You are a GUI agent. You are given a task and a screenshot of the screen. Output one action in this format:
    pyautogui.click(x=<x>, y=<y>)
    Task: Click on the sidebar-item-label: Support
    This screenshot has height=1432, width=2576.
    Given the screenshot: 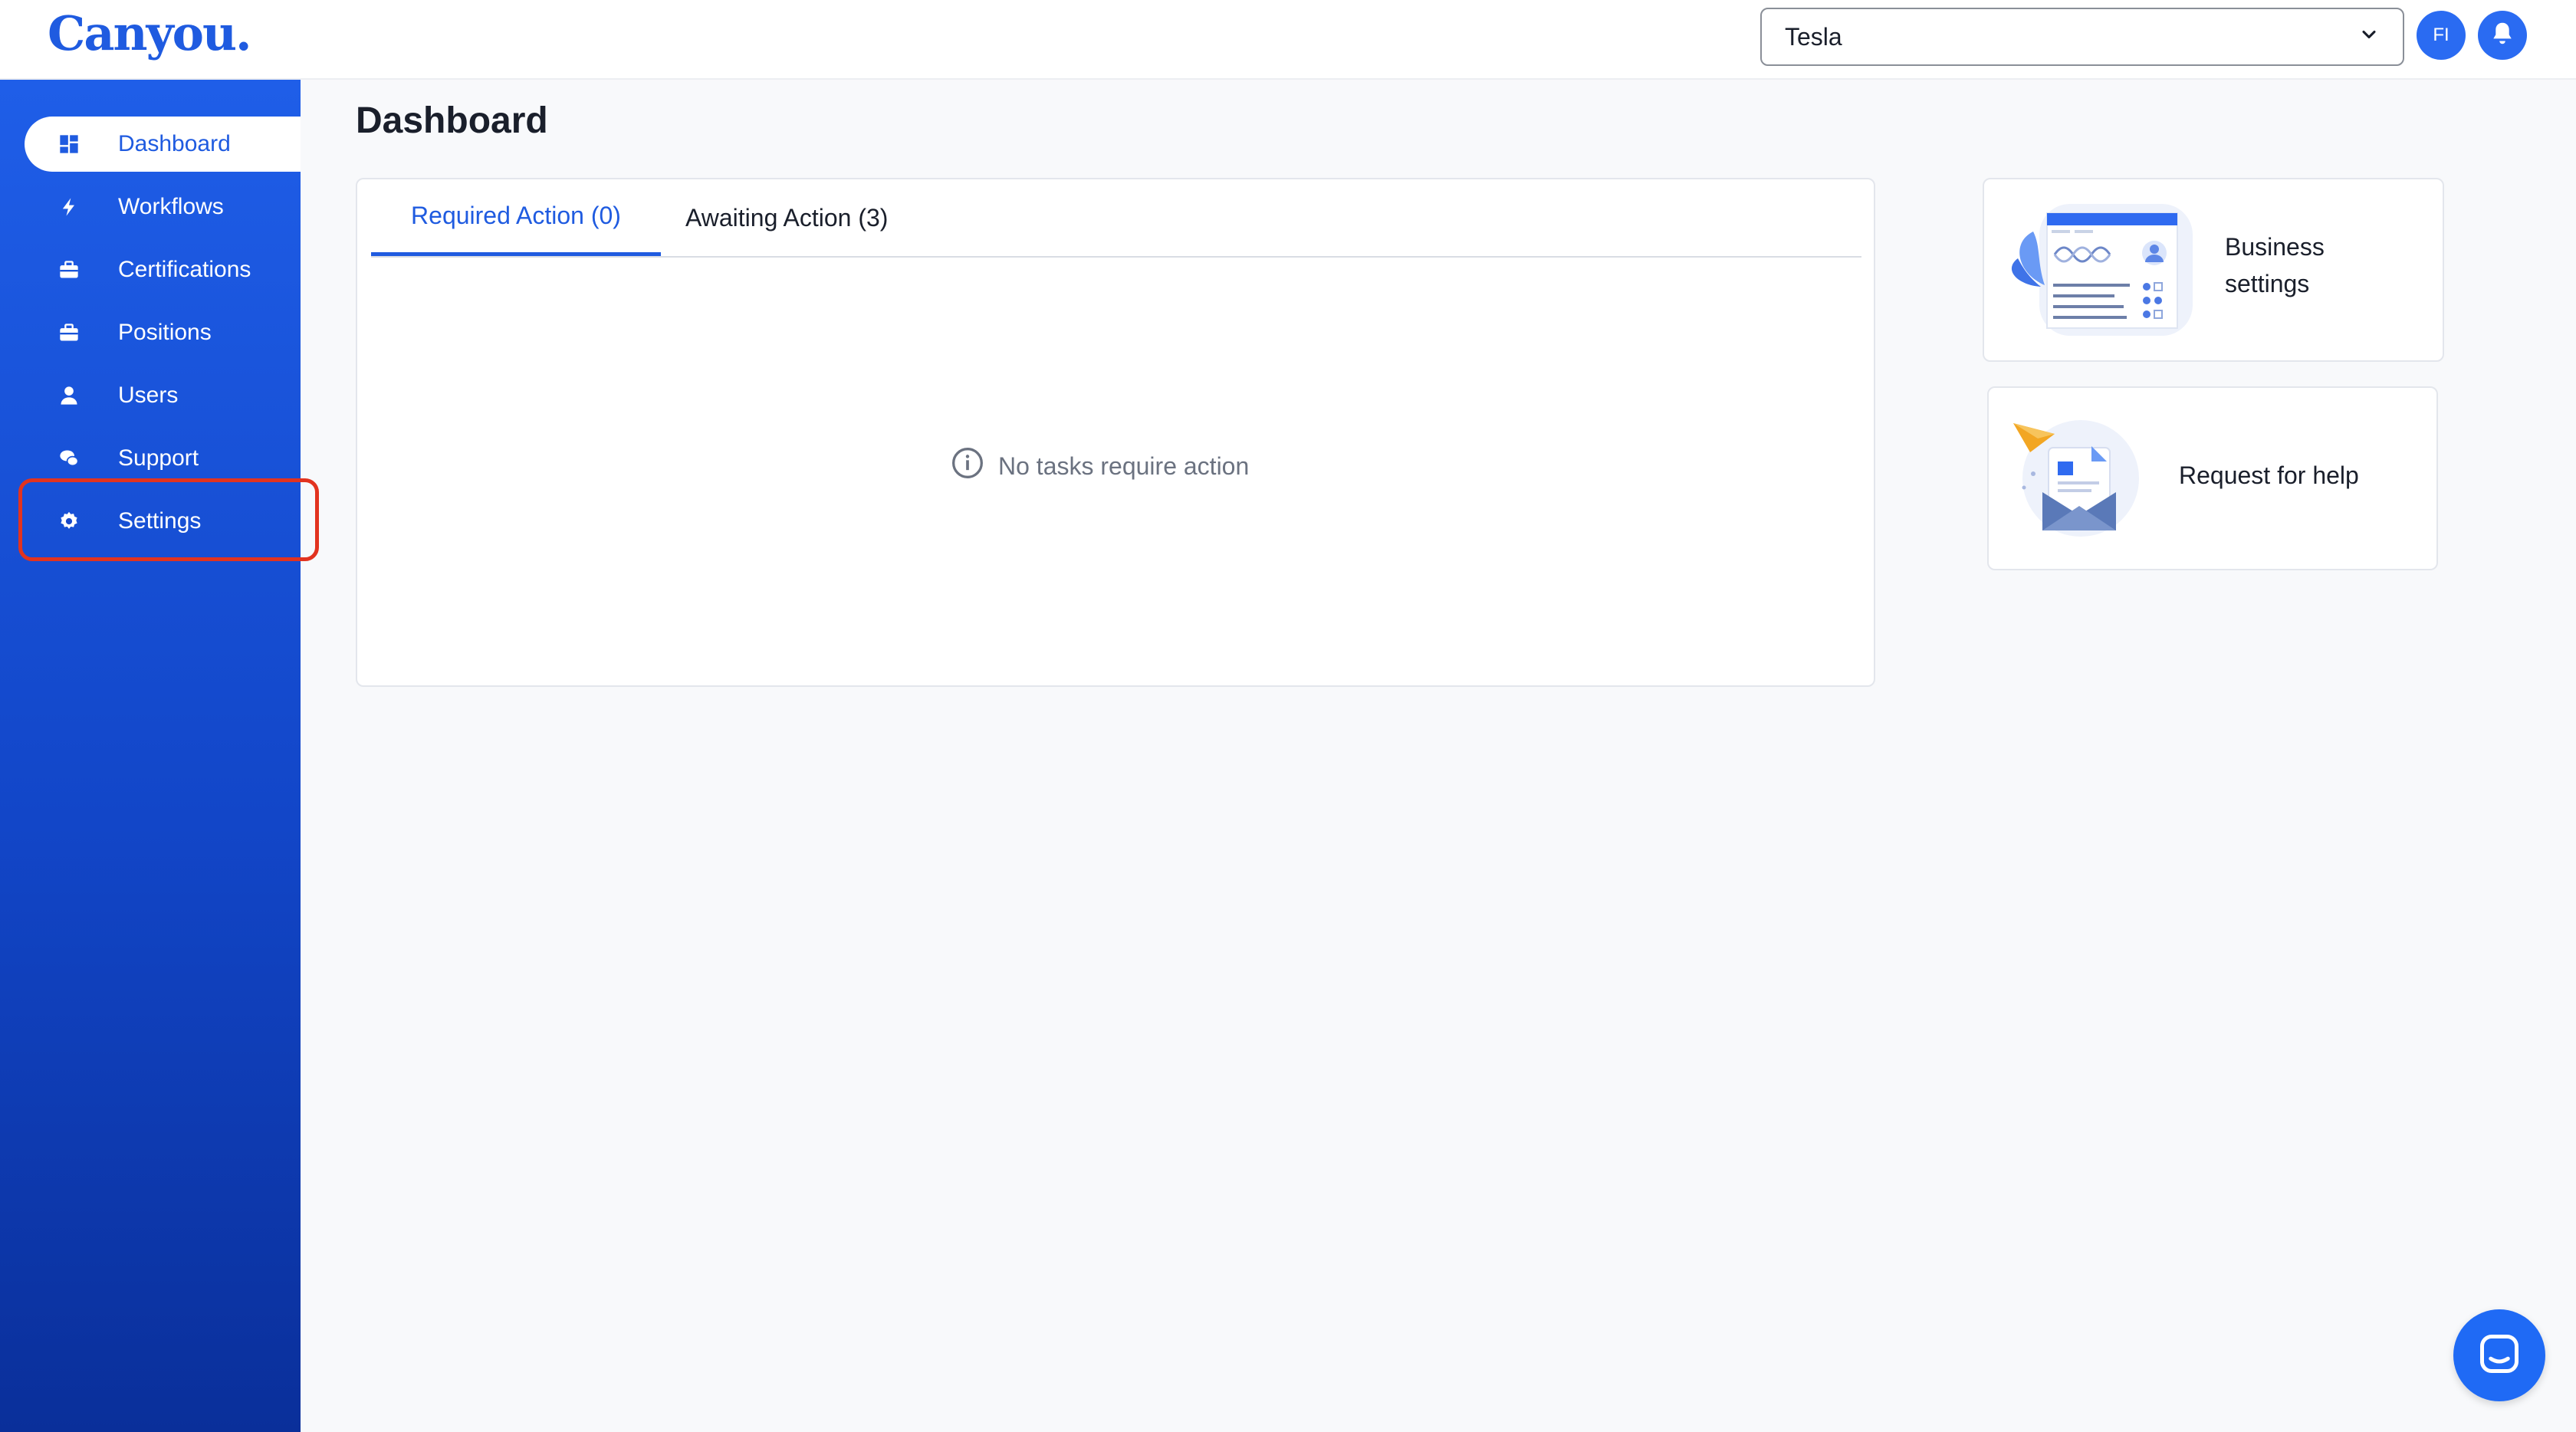 What is the action you would take?
    pyautogui.click(x=159, y=458)
    